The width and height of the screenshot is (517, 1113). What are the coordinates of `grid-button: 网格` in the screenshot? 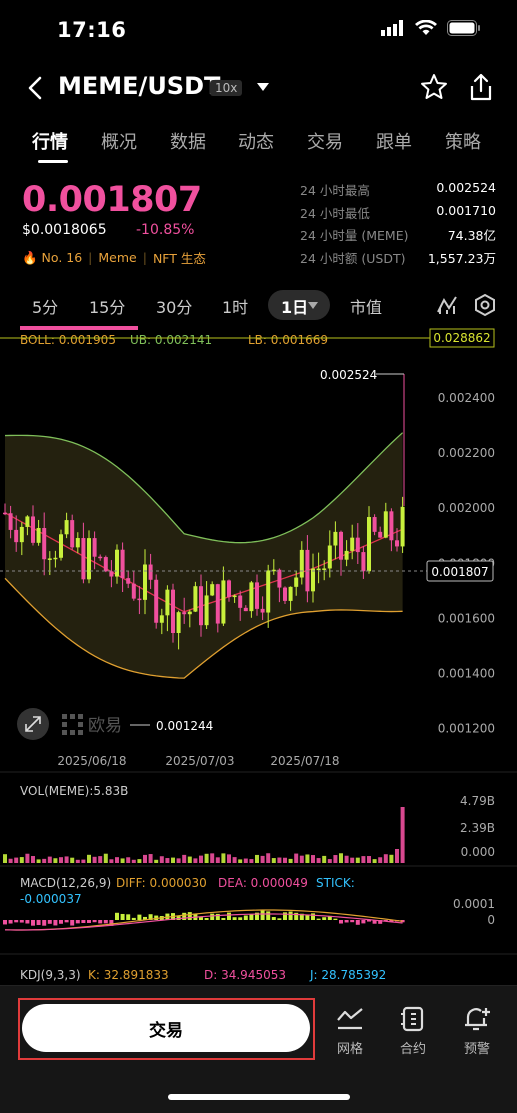 It's located at (350, 1031).